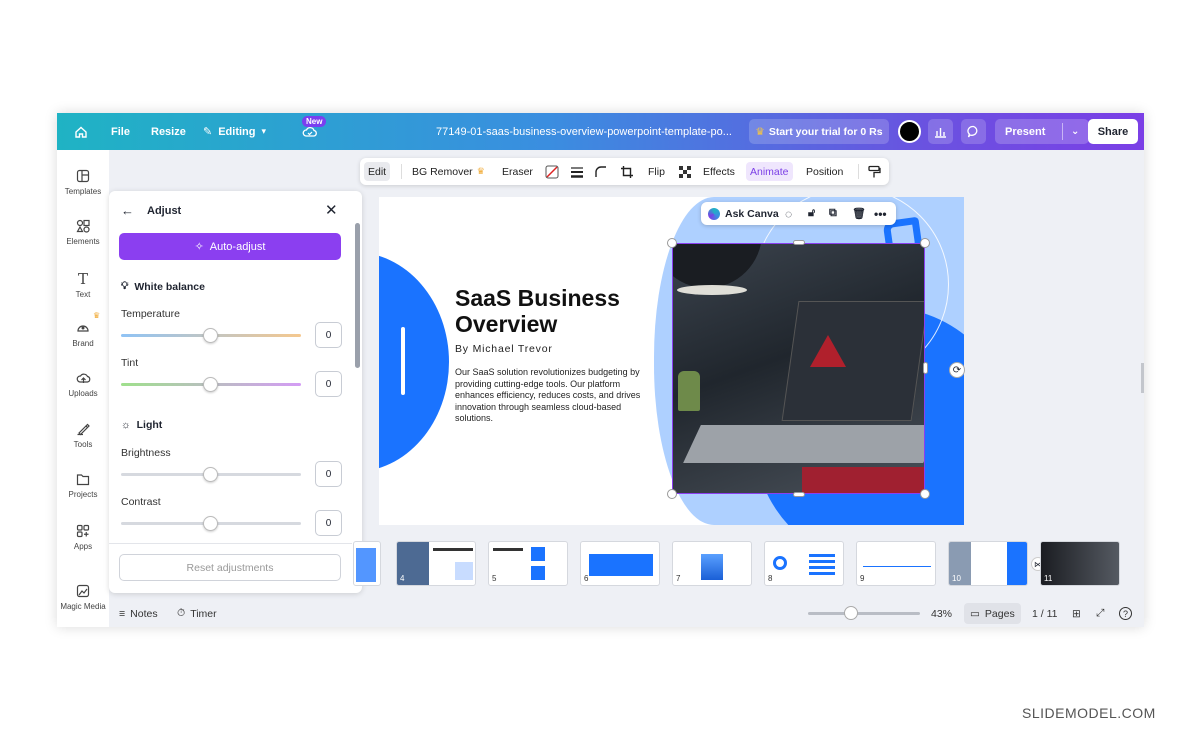  I want to click on rail-item-magic-media: Magic Media, so click(83, 597).